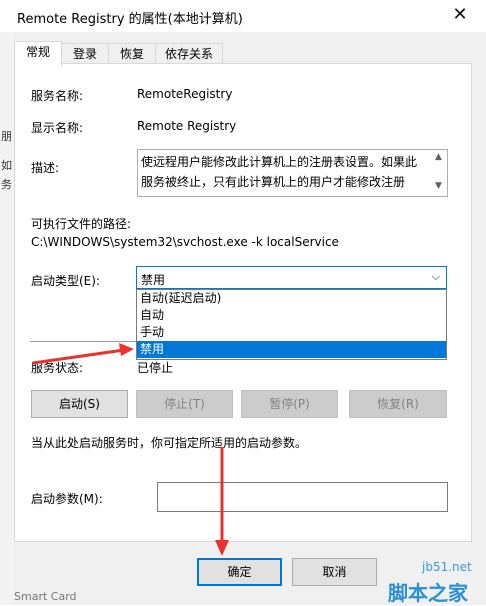 Image resolution: width=486 pixels, height=606 pixels. Describe the element at coordinates (57, 96) in the screenshot. I see `service-name-label: 服务名称:` at that location.